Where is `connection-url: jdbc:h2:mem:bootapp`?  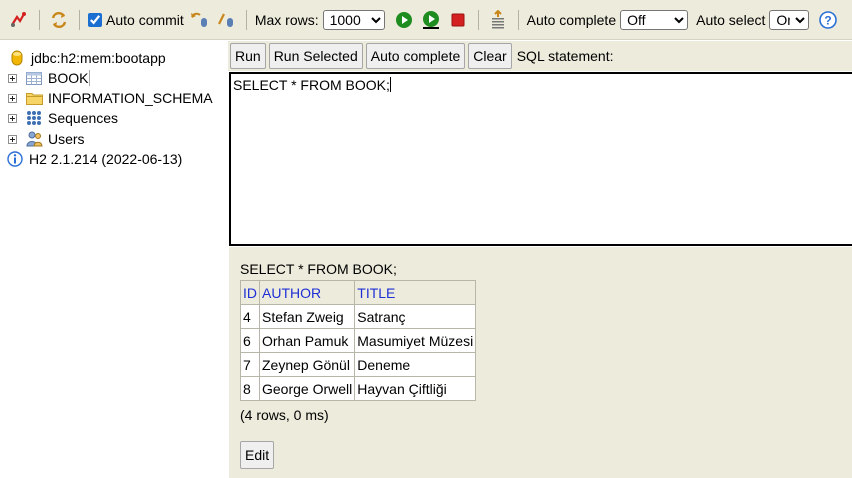
connection-url: jdbc:h2:mem:bootapp is located at coordinates (98, 58).